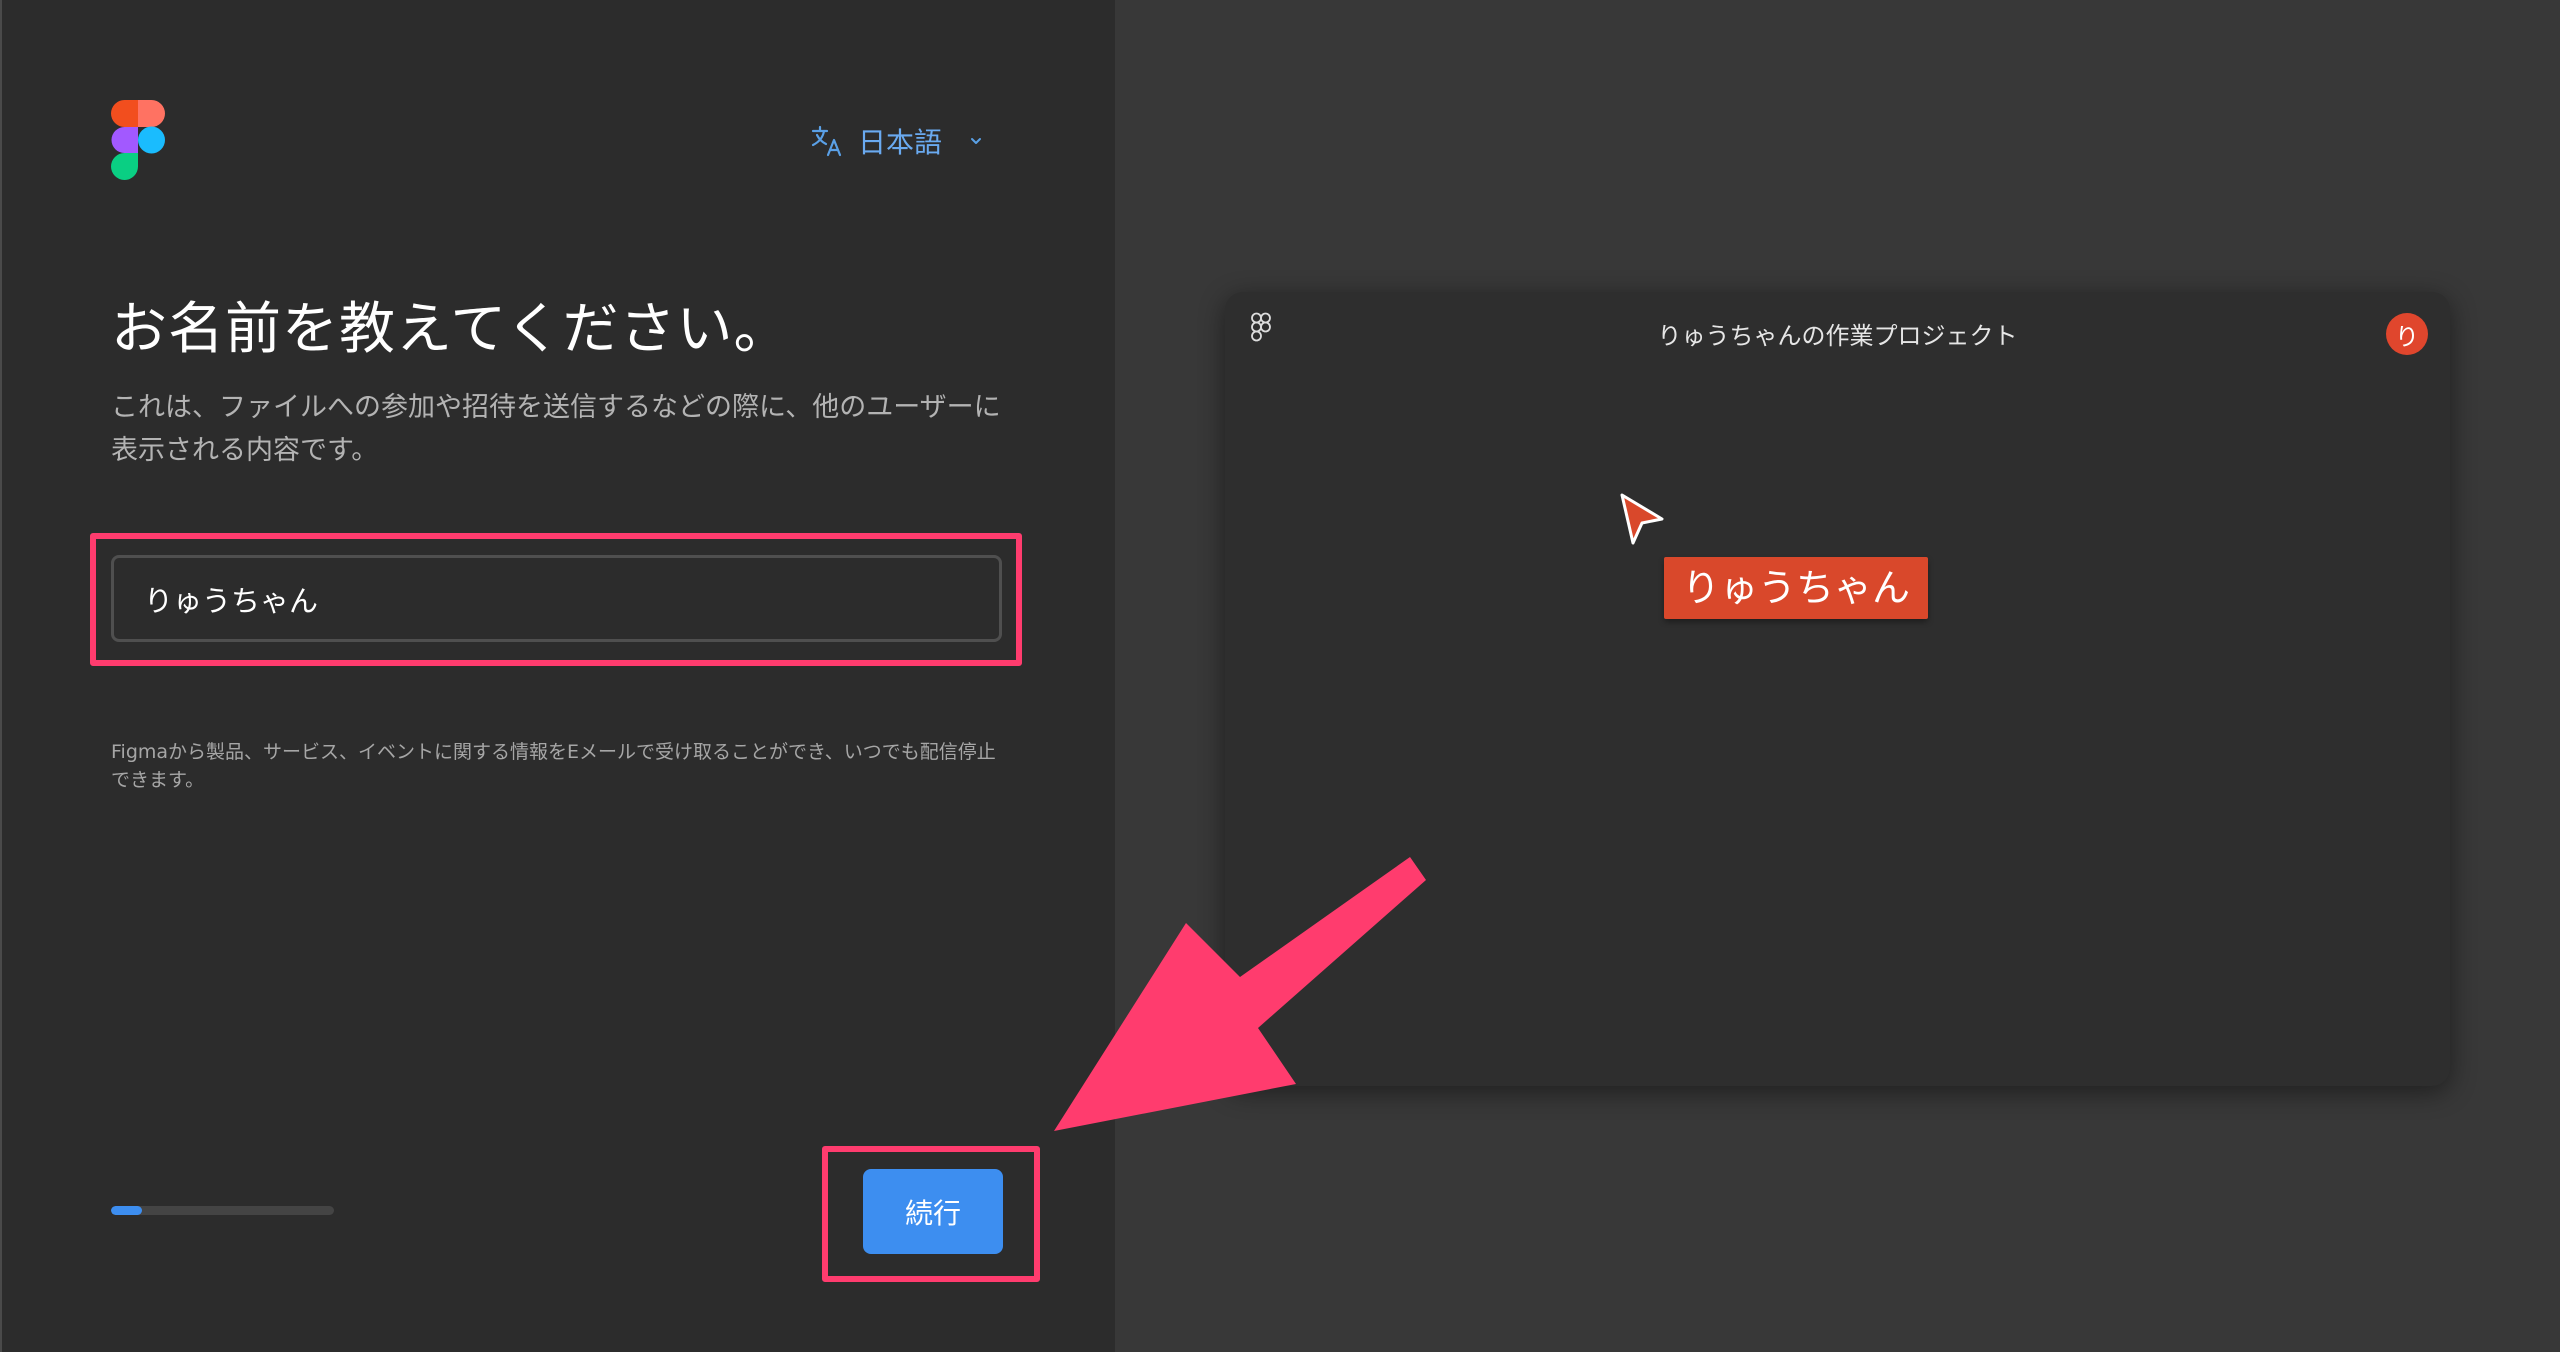 The height and width of the screenshot is (1352, 2560). I want to click on language-selector: 日本語, so click(897, 141).